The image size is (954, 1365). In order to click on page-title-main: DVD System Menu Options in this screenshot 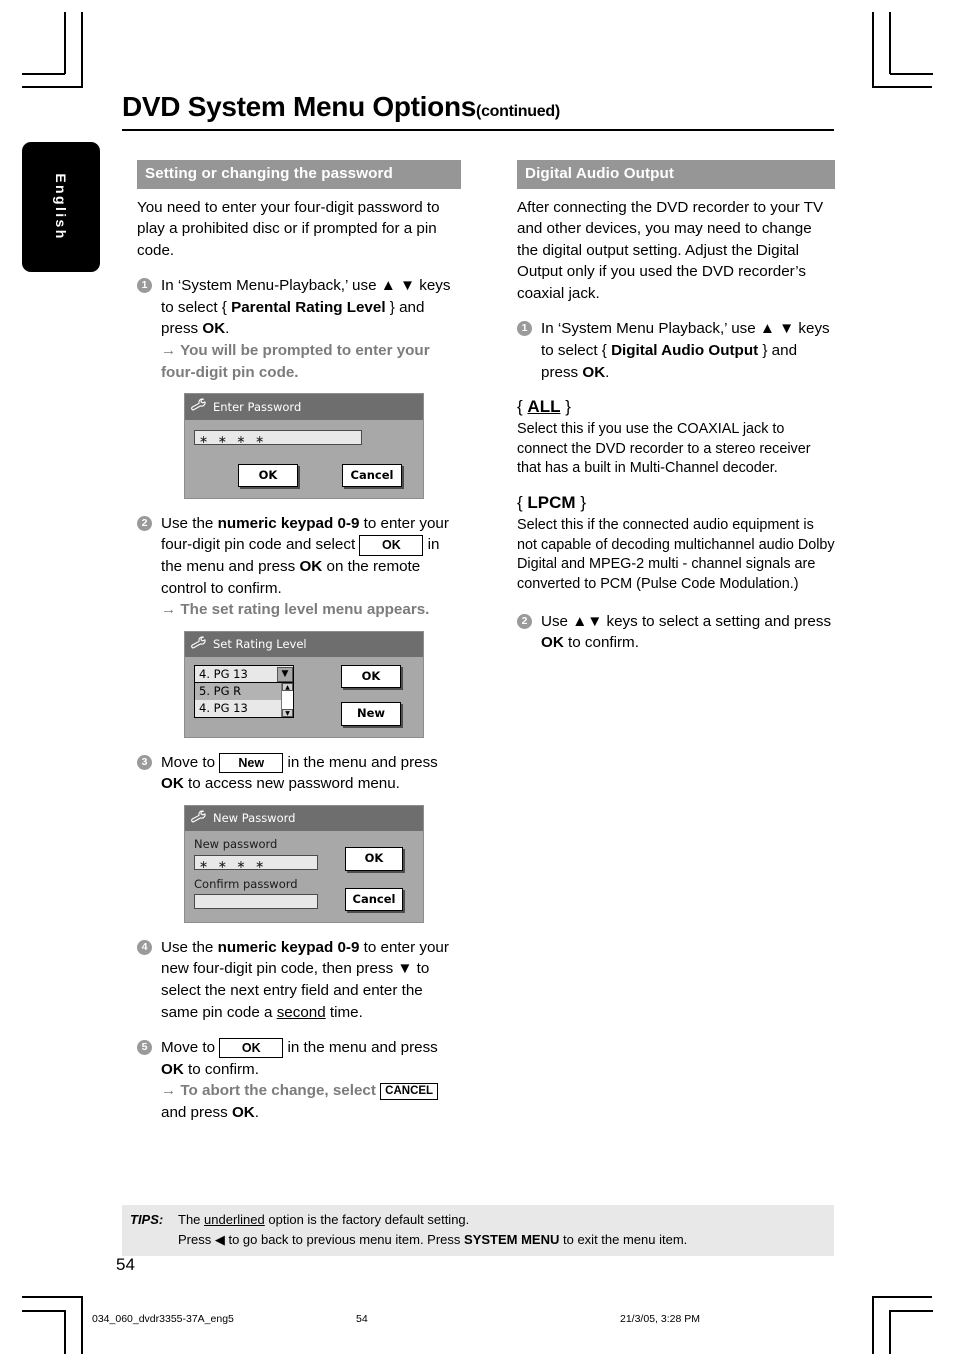, I will do `click(299, 106)`.